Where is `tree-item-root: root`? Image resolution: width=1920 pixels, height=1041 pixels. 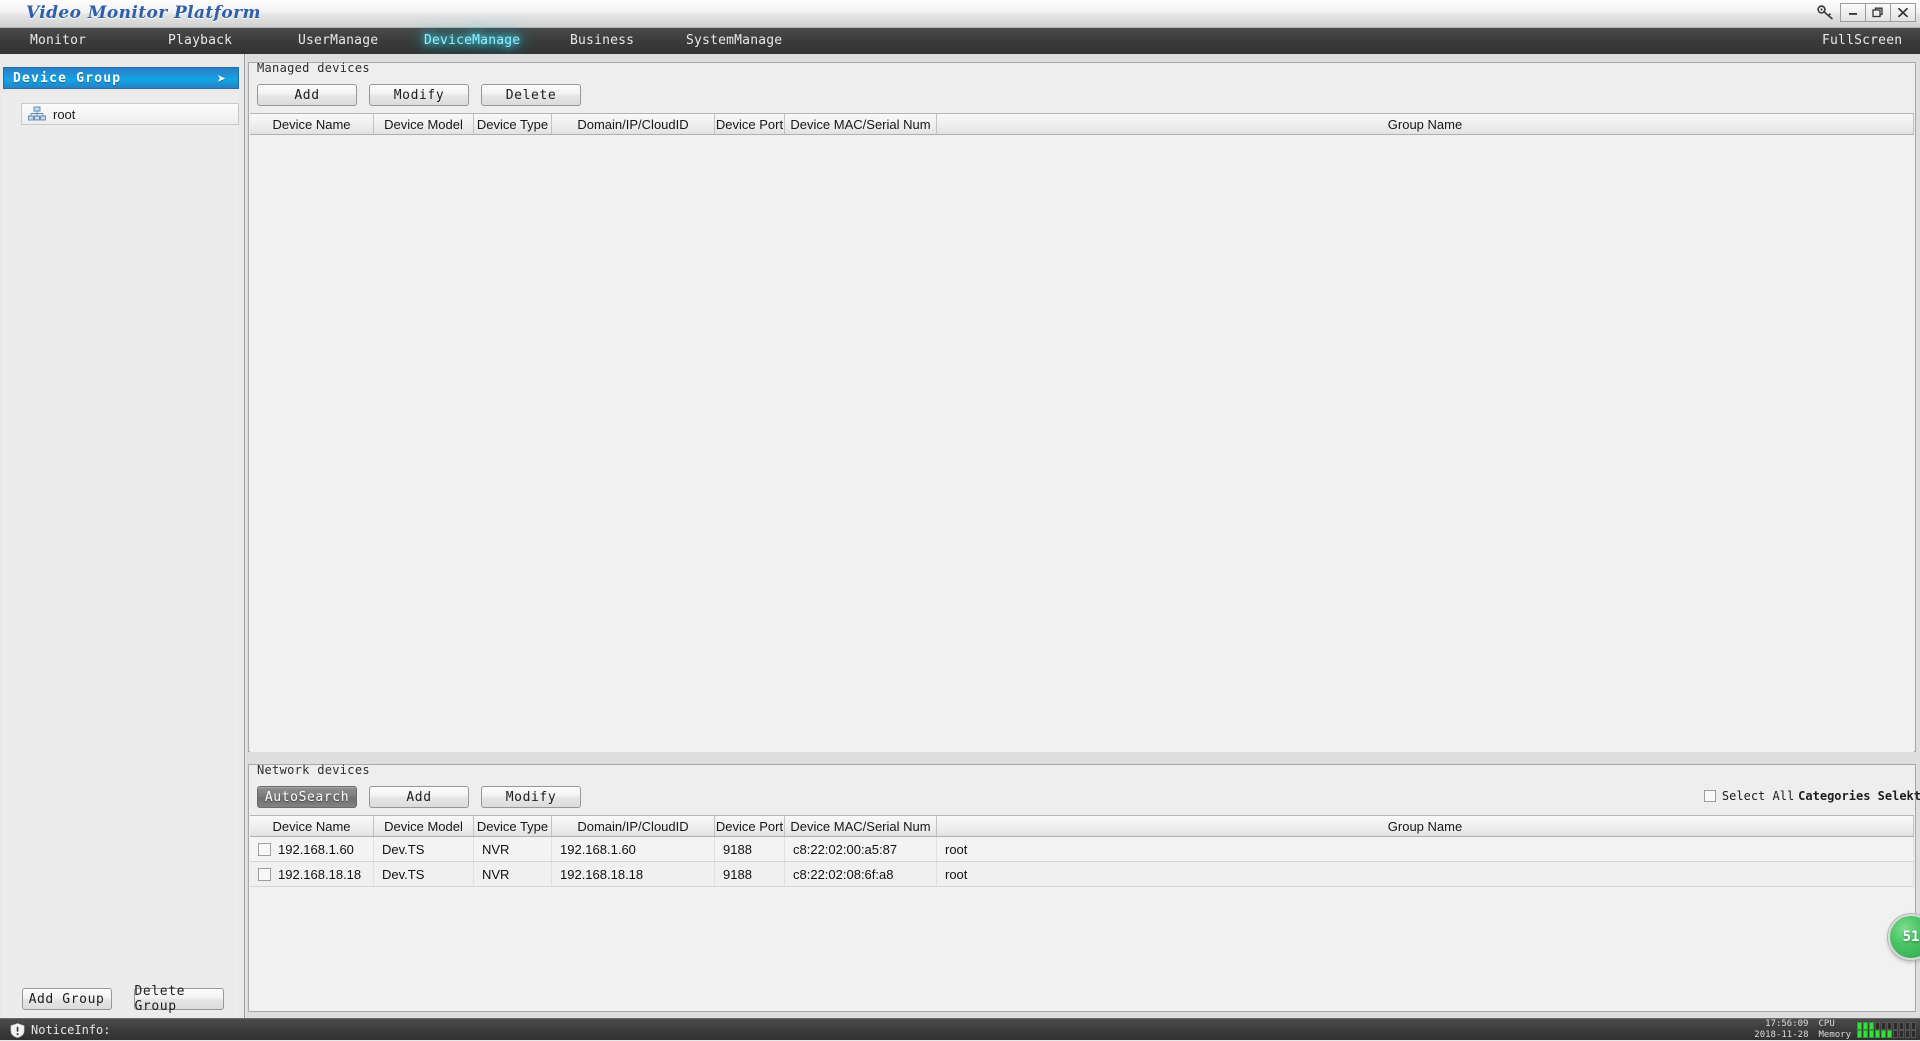
tree-item-root: root is located at coordinates (130, 114).